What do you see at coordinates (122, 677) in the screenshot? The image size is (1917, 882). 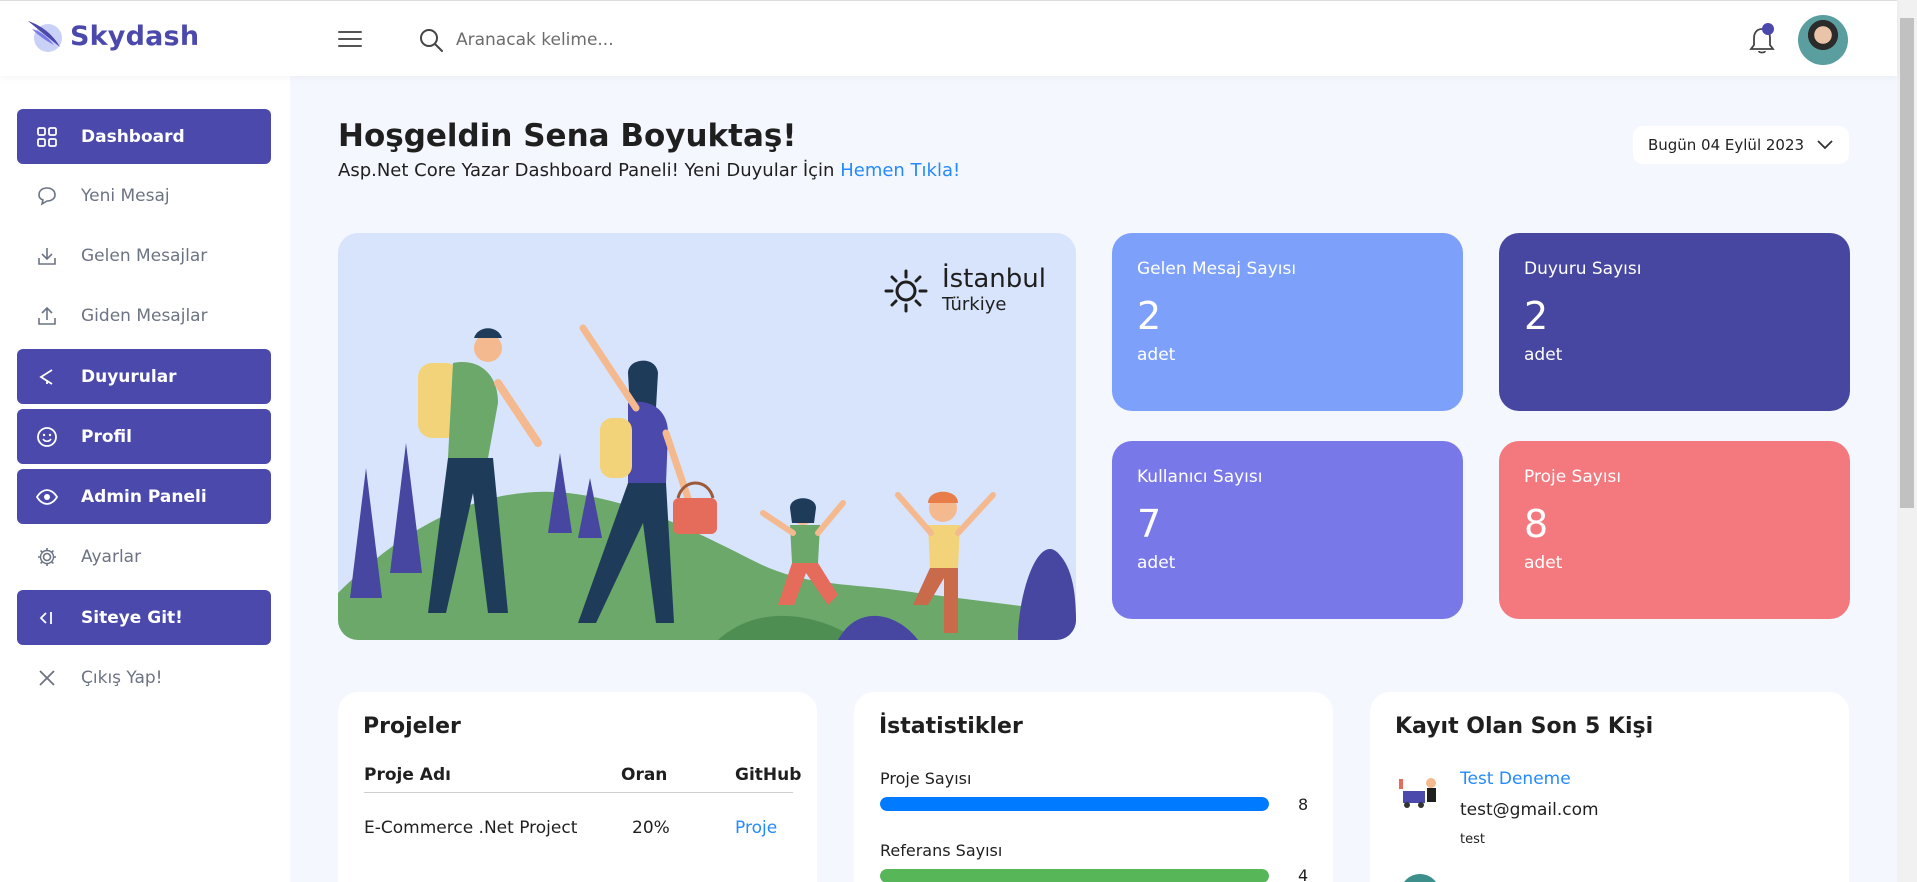 I see `sidebar-item-label: Çıkış Yap!` at bounding box center [122, 677].